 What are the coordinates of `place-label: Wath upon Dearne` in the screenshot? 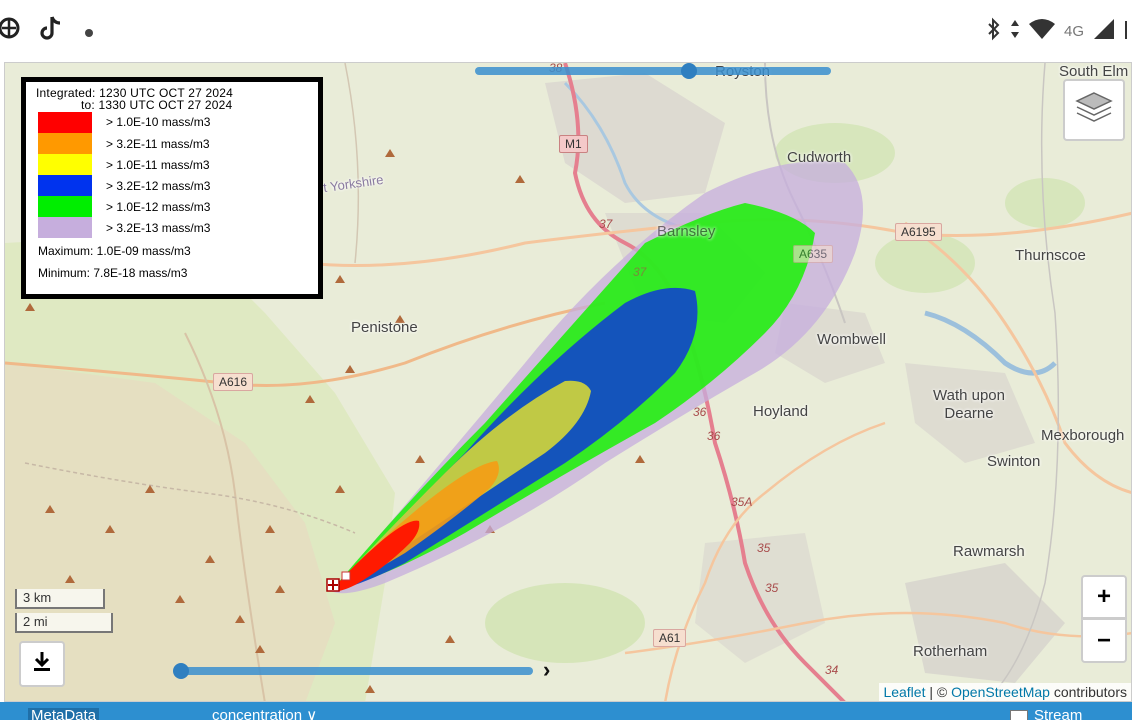 It's located at (969, 404).